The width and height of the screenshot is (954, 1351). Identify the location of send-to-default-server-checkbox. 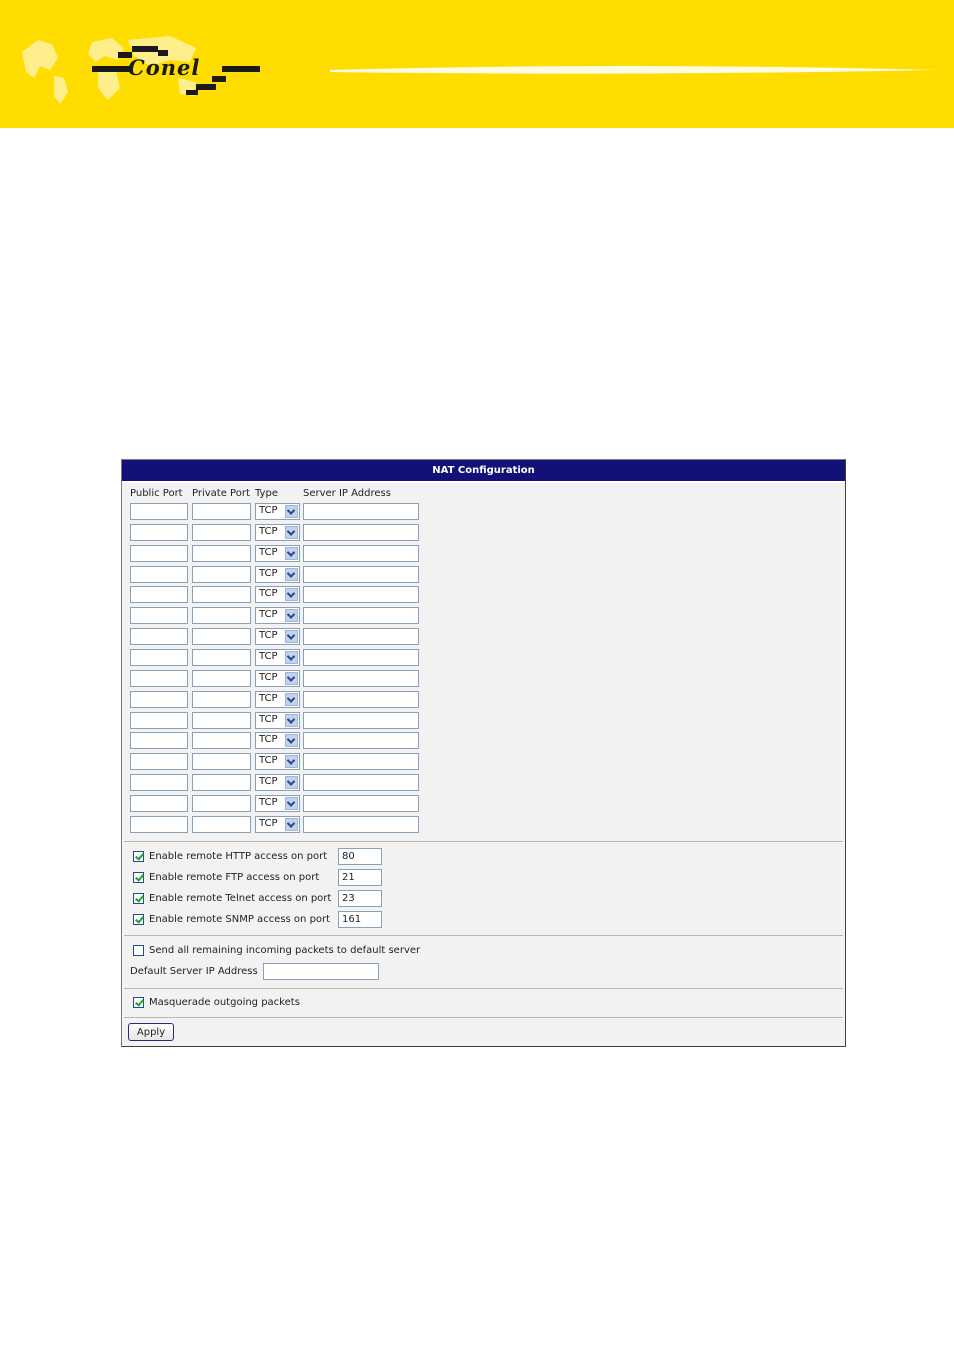
(138, 950).